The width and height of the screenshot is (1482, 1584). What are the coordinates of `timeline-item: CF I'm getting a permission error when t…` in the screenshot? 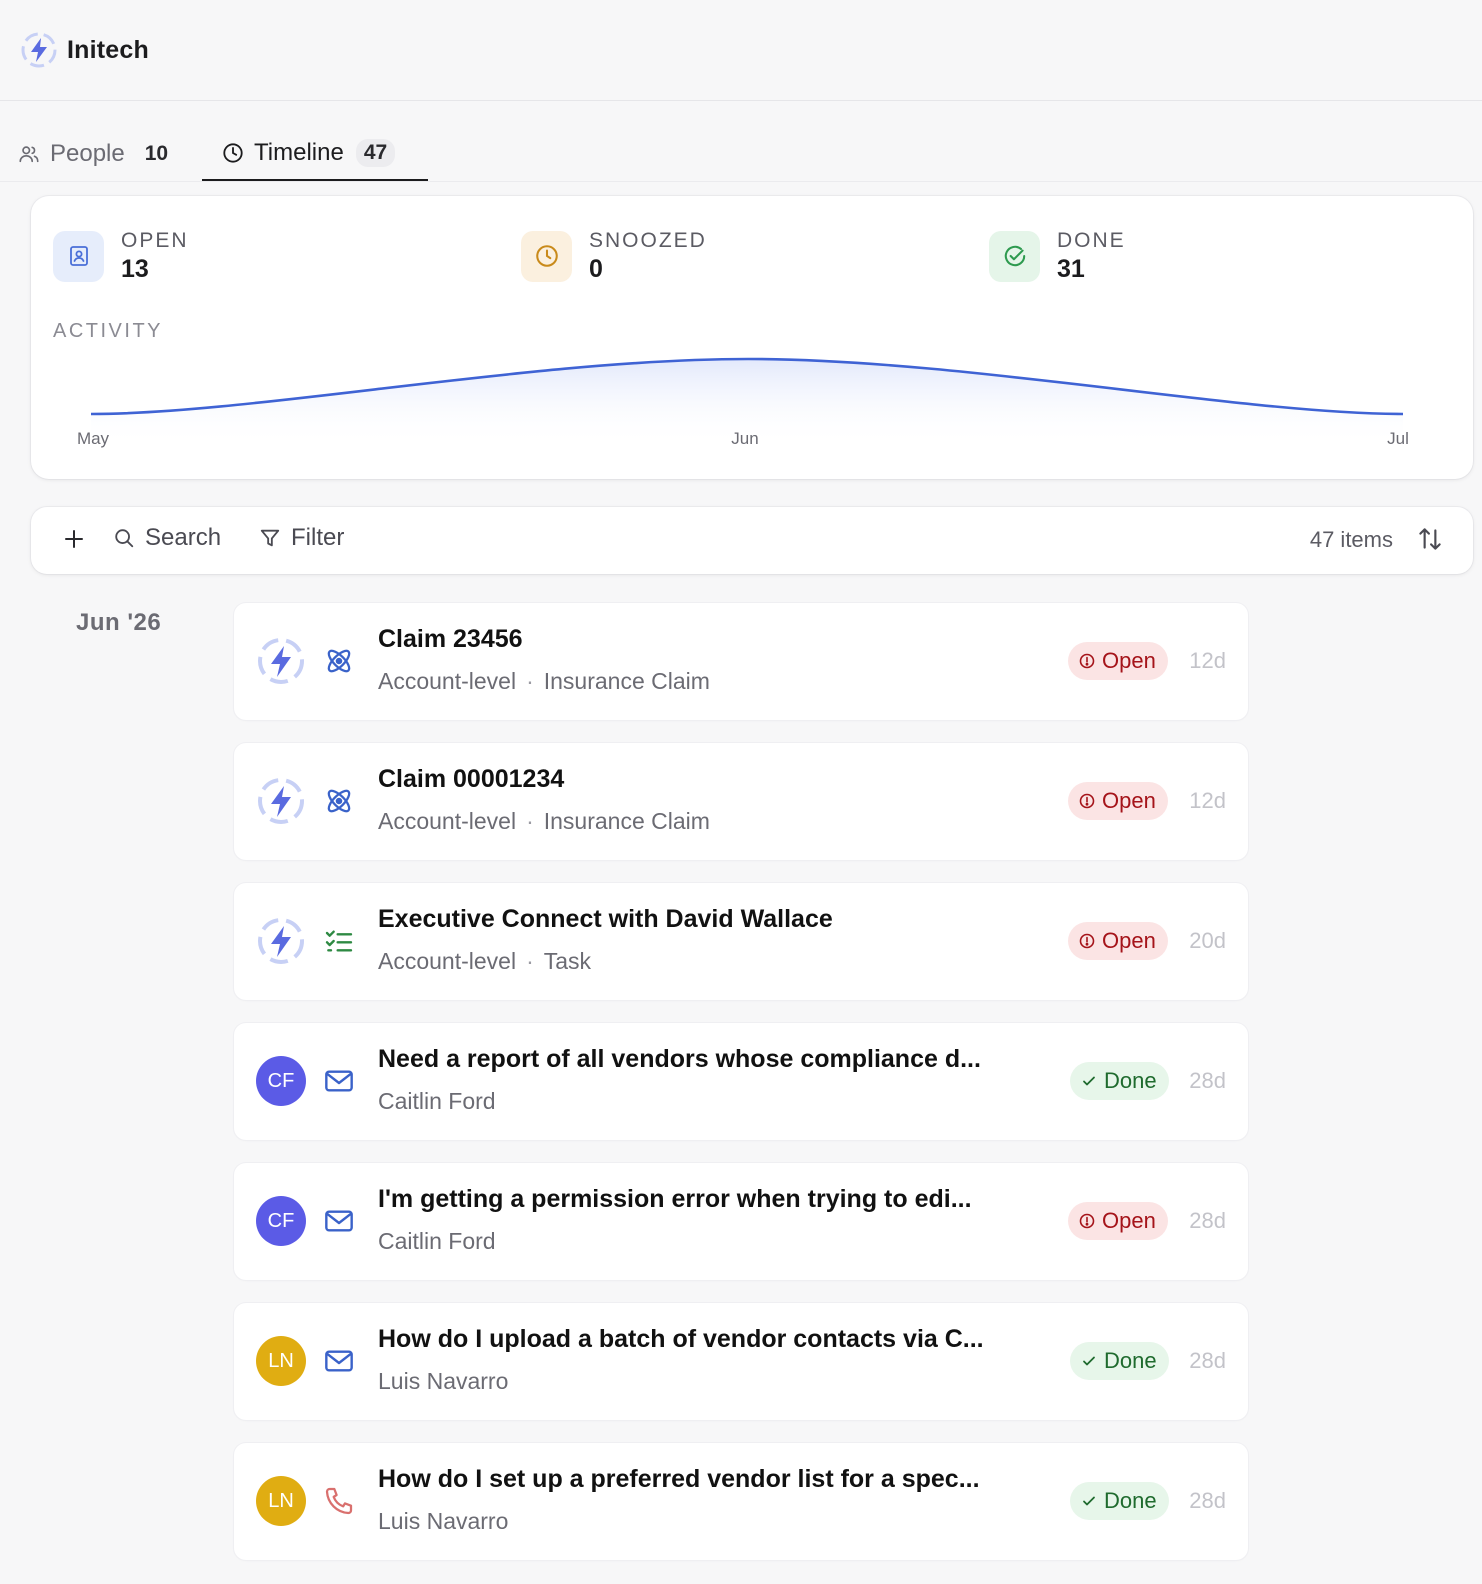 It's located at (741, 1221).